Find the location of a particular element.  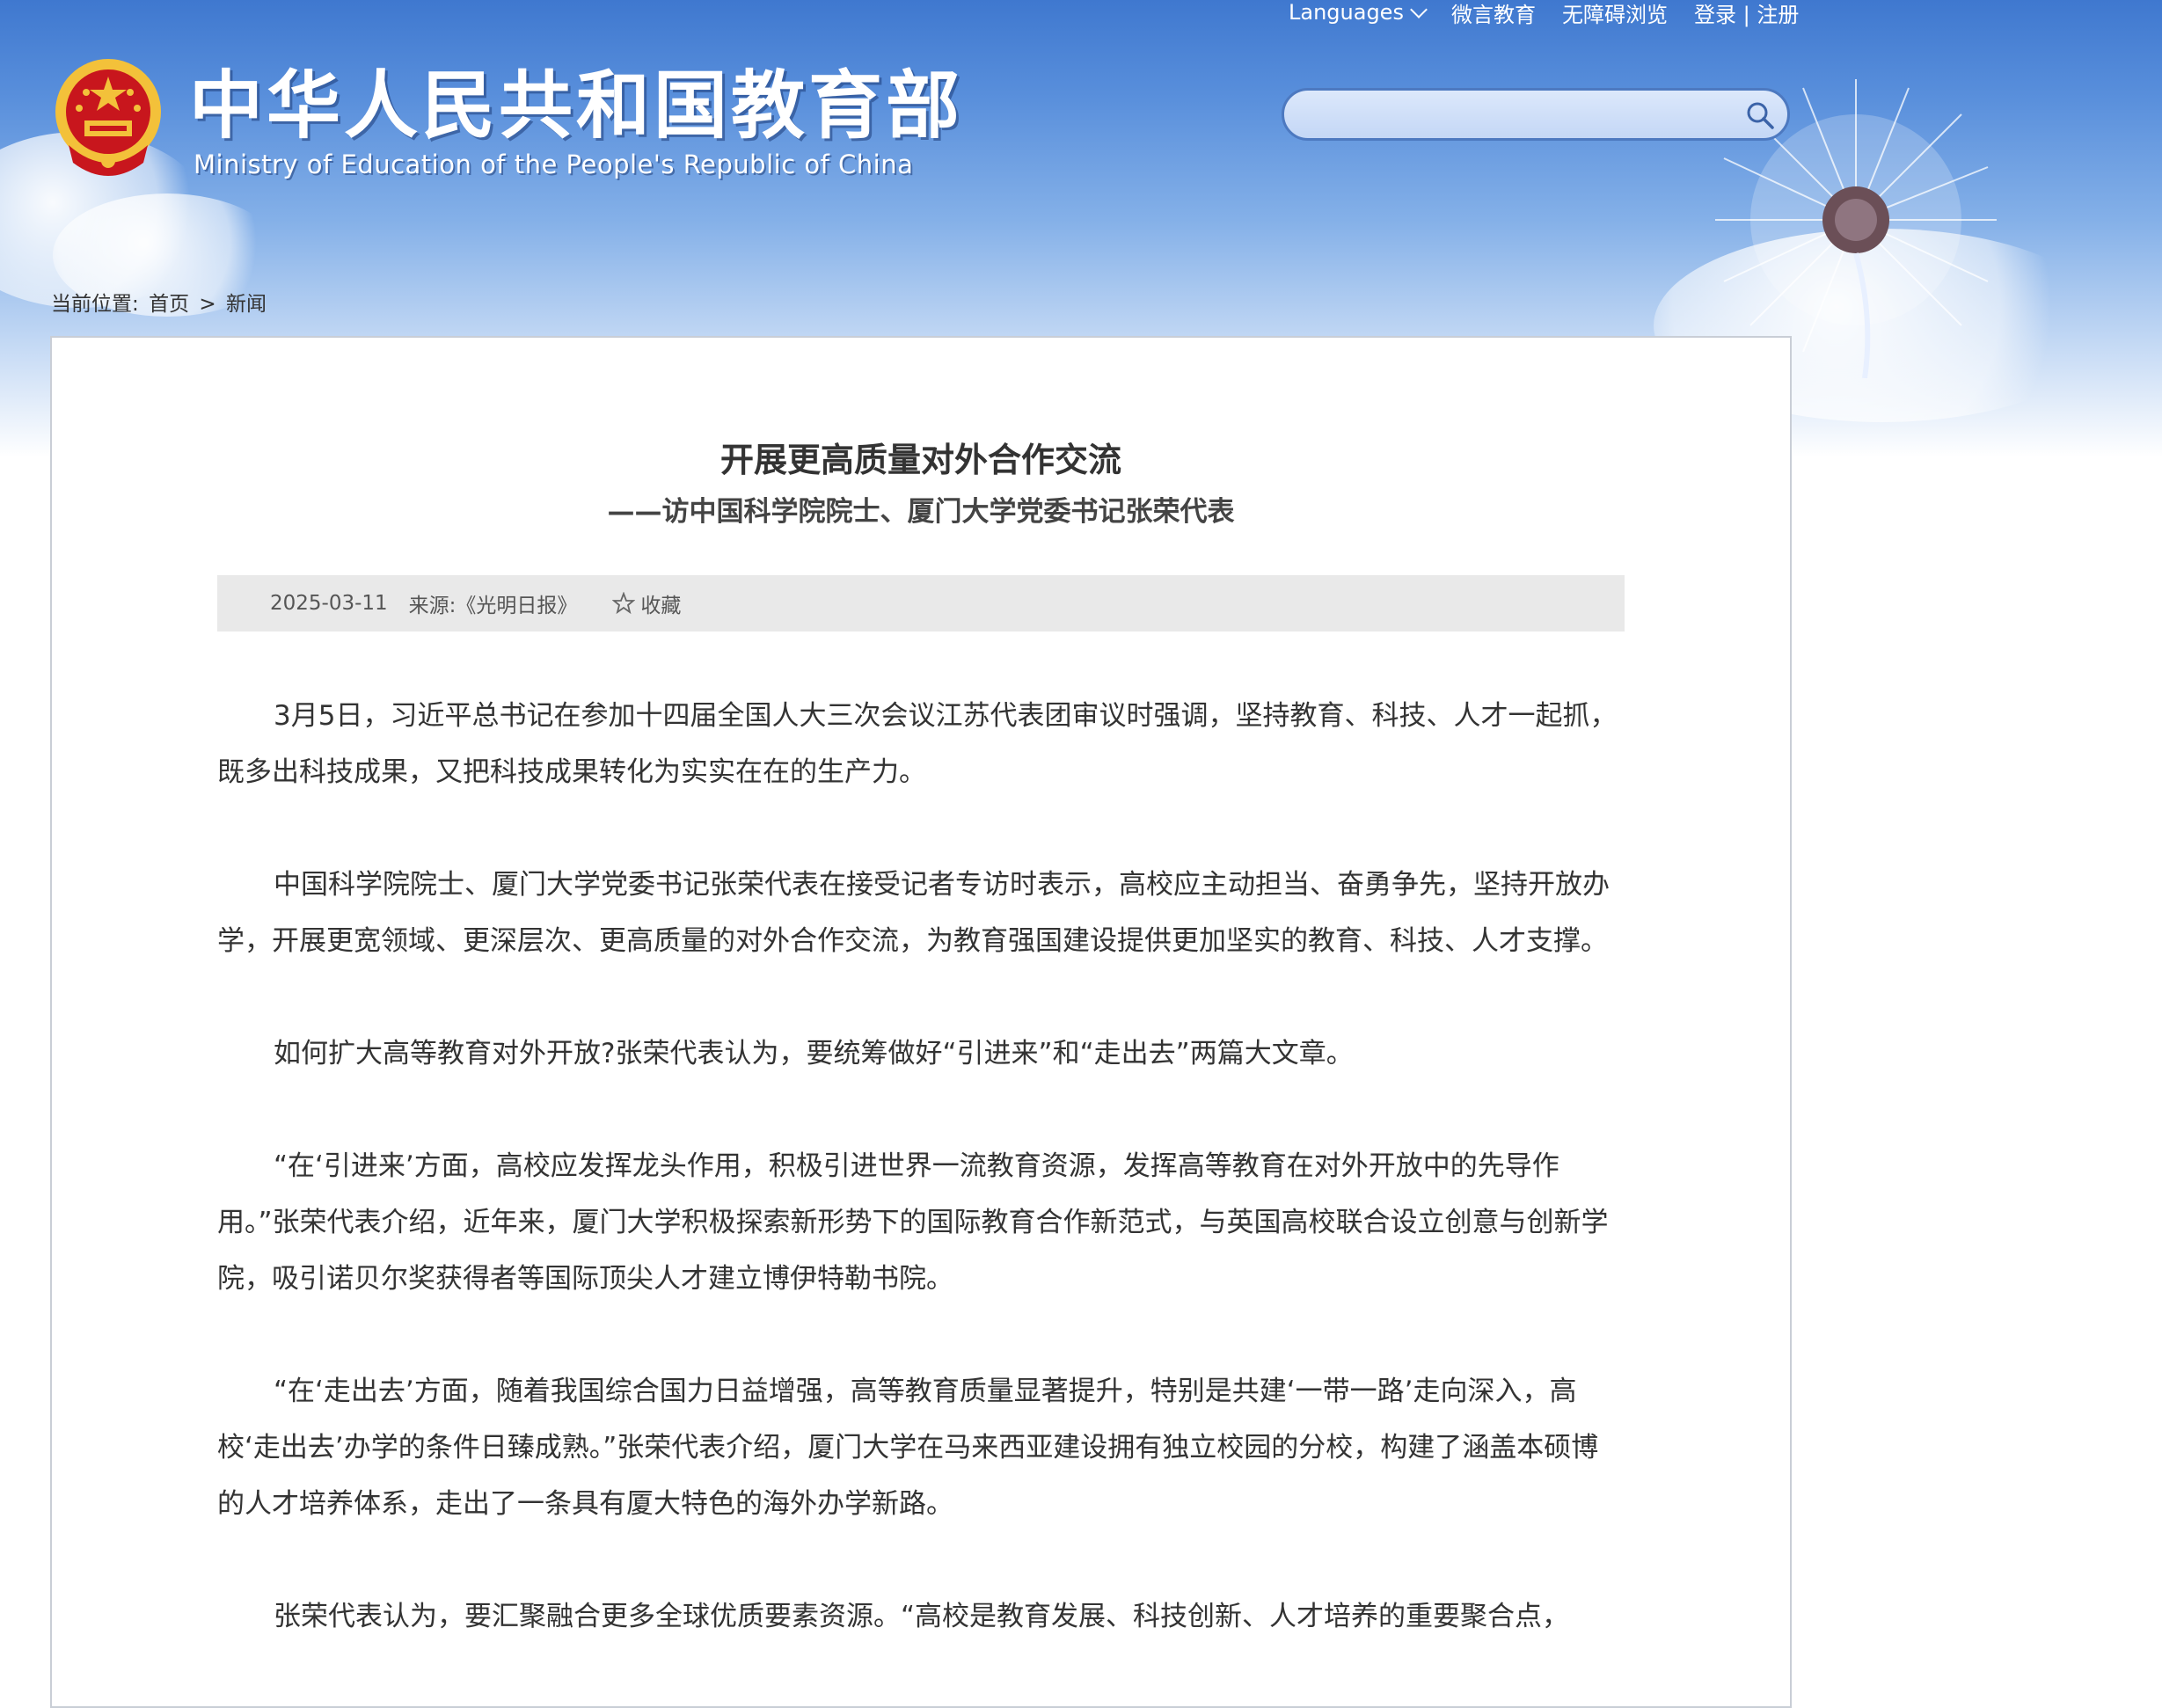

breadcrumb-prefix: 当前位置: is located at coordinates (95, 304).